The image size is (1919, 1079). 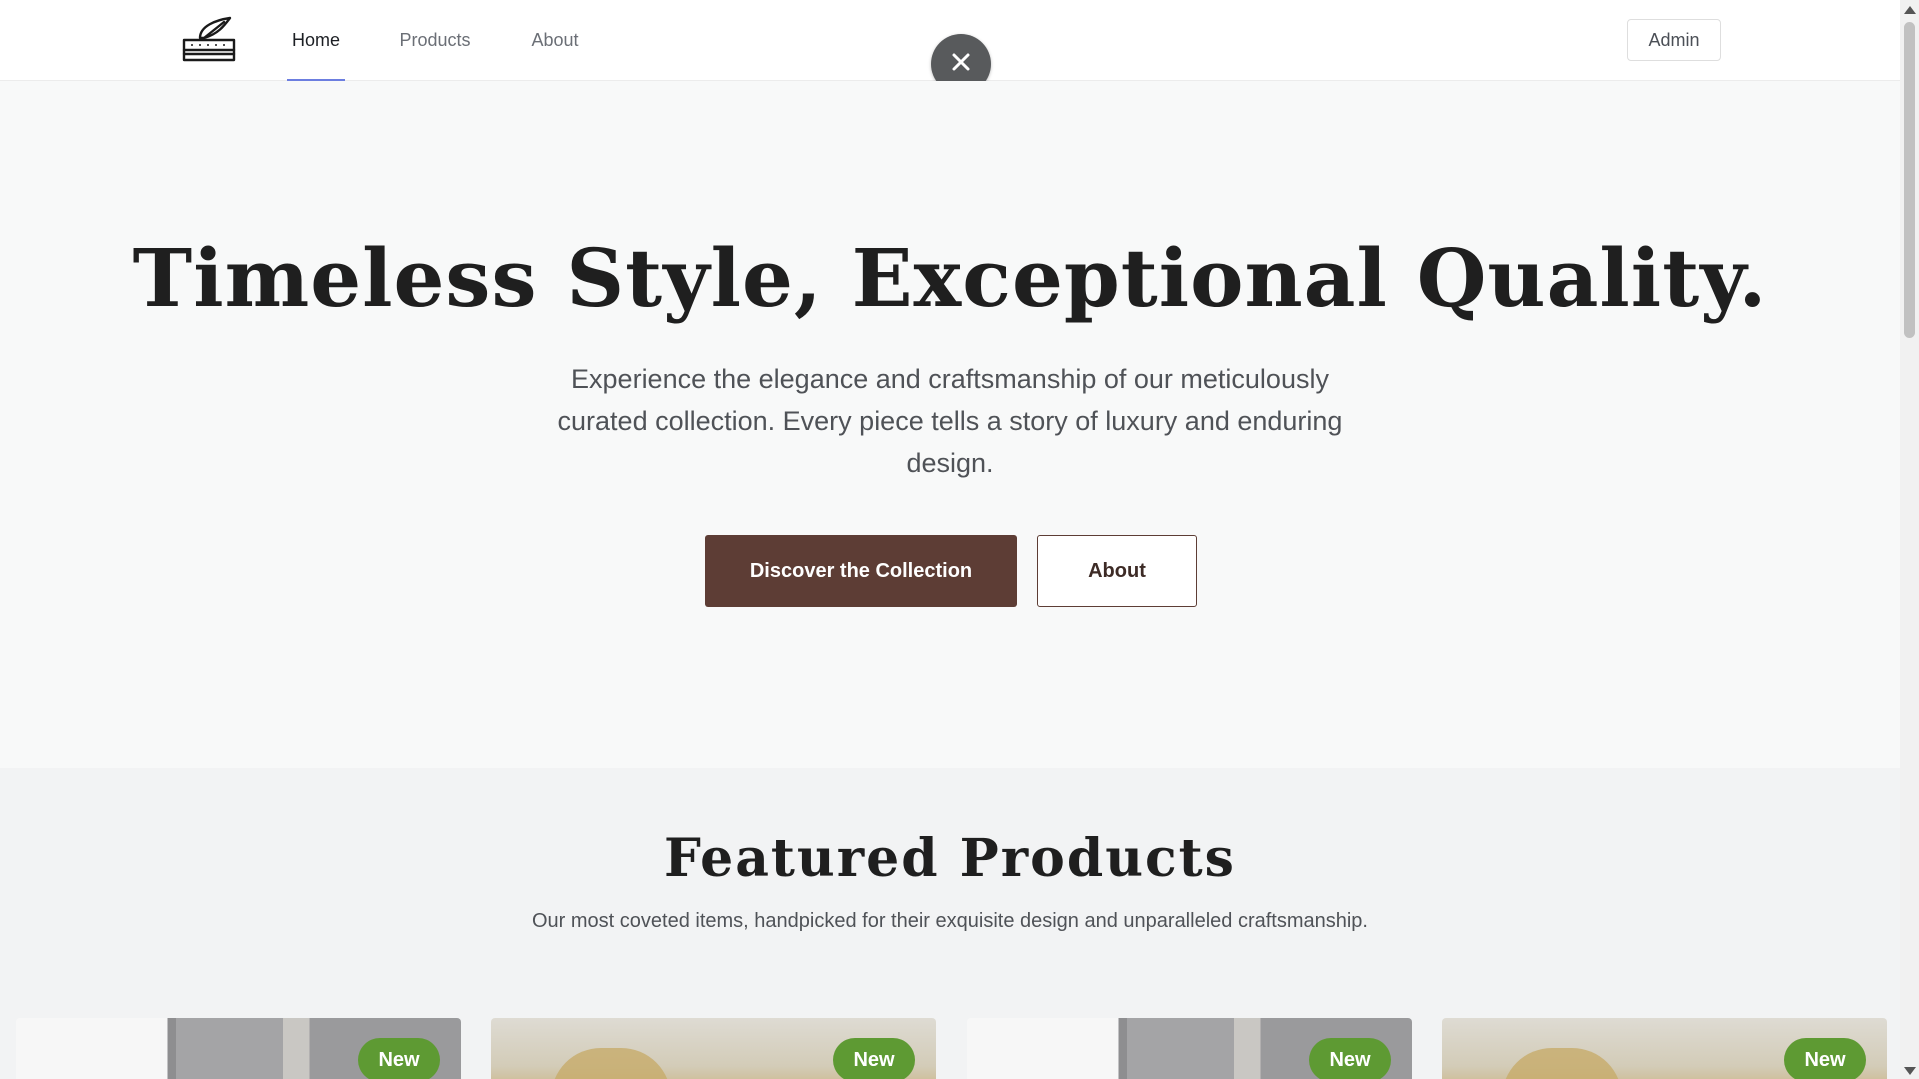 I want to click on admin-button-label: Admin, so click(x=1674, y=39).